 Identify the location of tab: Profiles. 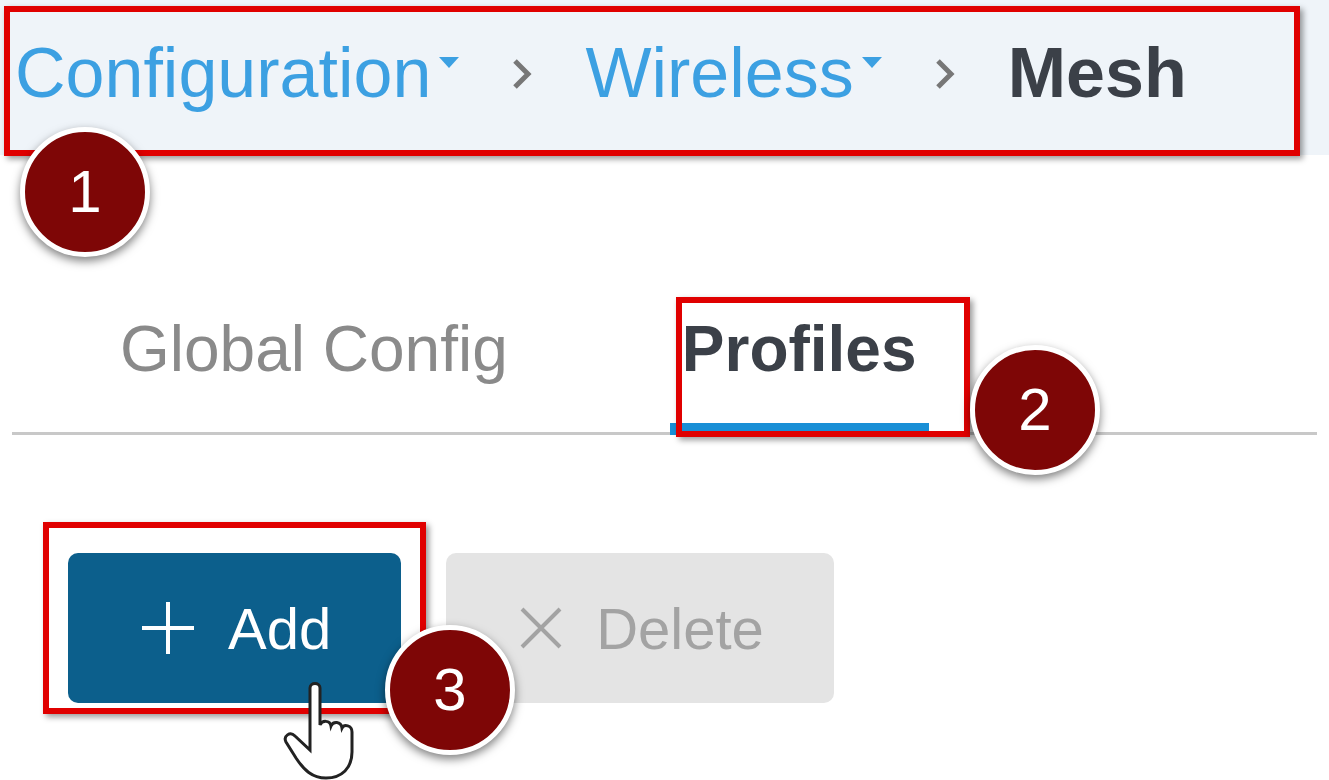
(799, 368).